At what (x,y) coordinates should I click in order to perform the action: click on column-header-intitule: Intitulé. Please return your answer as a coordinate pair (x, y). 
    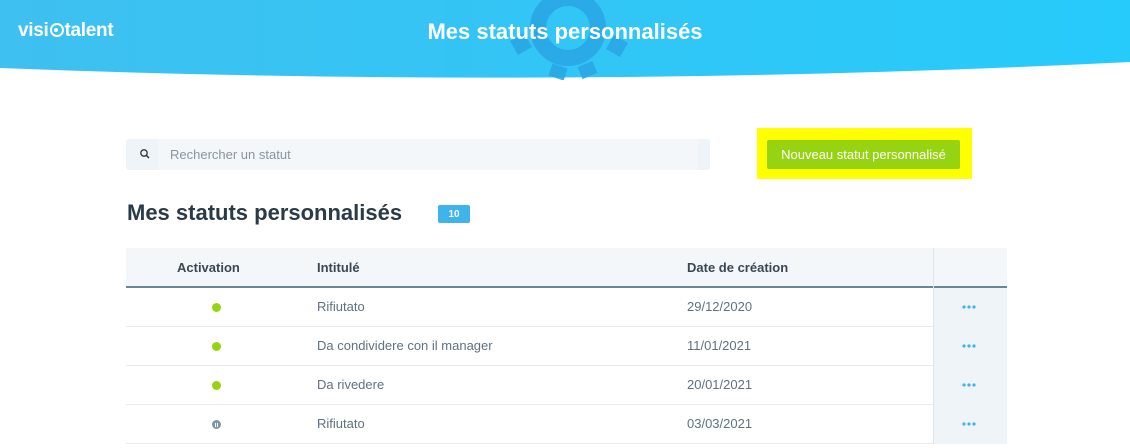
    Looking at the image, I should click on (338, 267).